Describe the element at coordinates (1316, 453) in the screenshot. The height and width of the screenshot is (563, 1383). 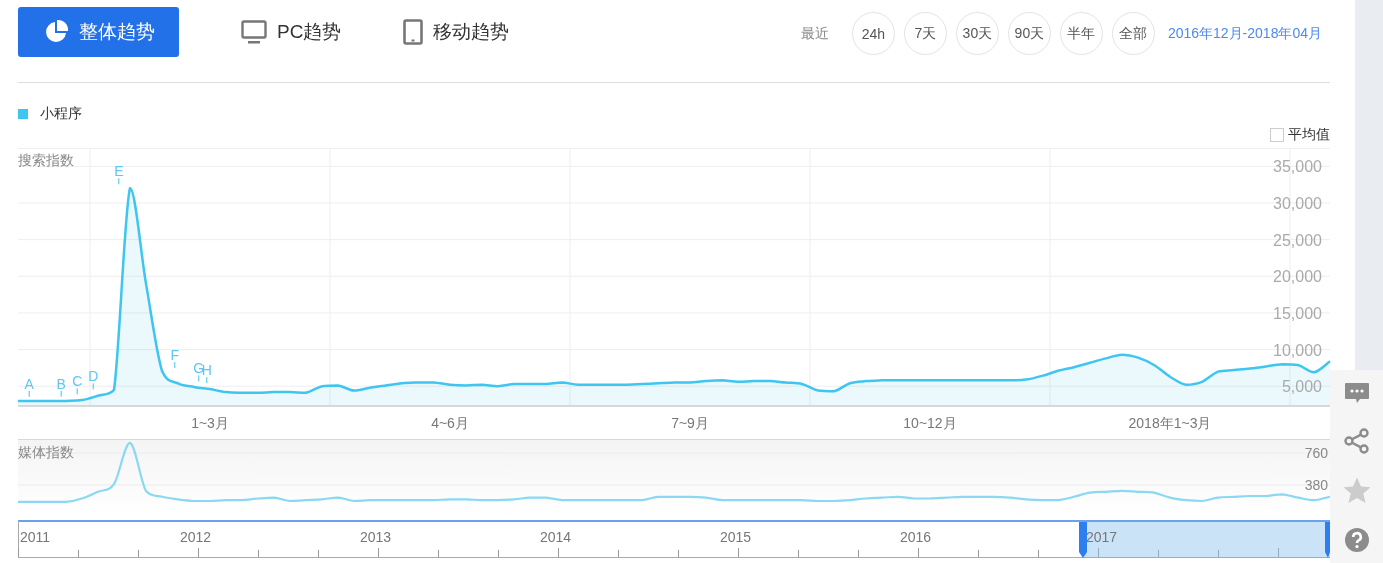
I see `y-tick-label: 760` at that location.